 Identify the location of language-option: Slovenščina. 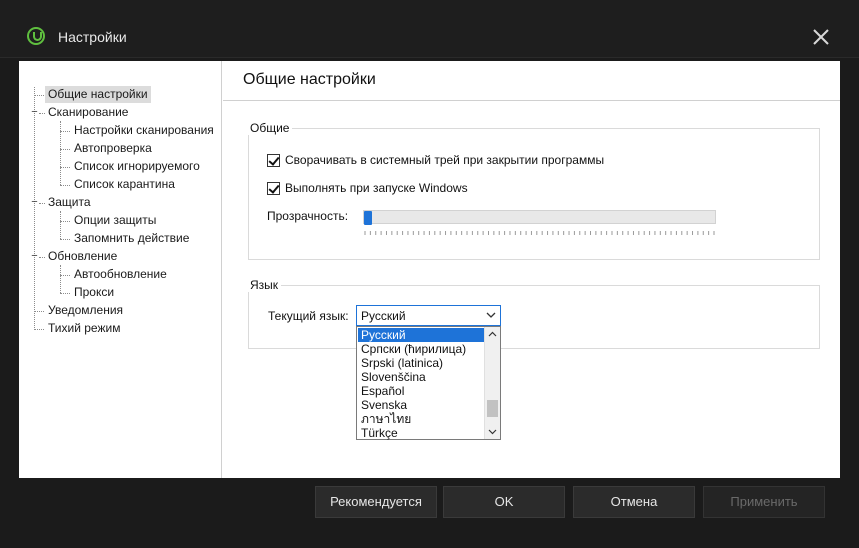
(421, 377).